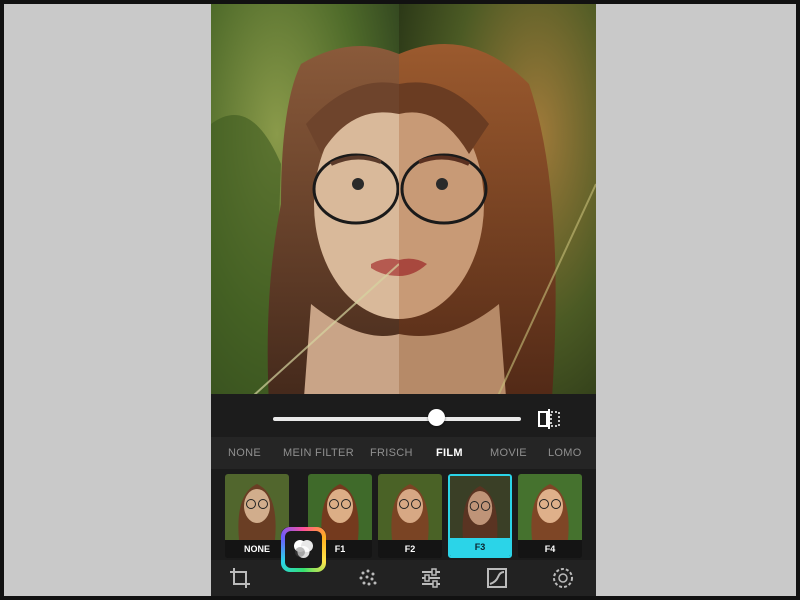 The image size is (800, 600). Describe the element at coordinates (391, 453) in the screenshot. I see `tab-frisch: FRISCH` at that location.